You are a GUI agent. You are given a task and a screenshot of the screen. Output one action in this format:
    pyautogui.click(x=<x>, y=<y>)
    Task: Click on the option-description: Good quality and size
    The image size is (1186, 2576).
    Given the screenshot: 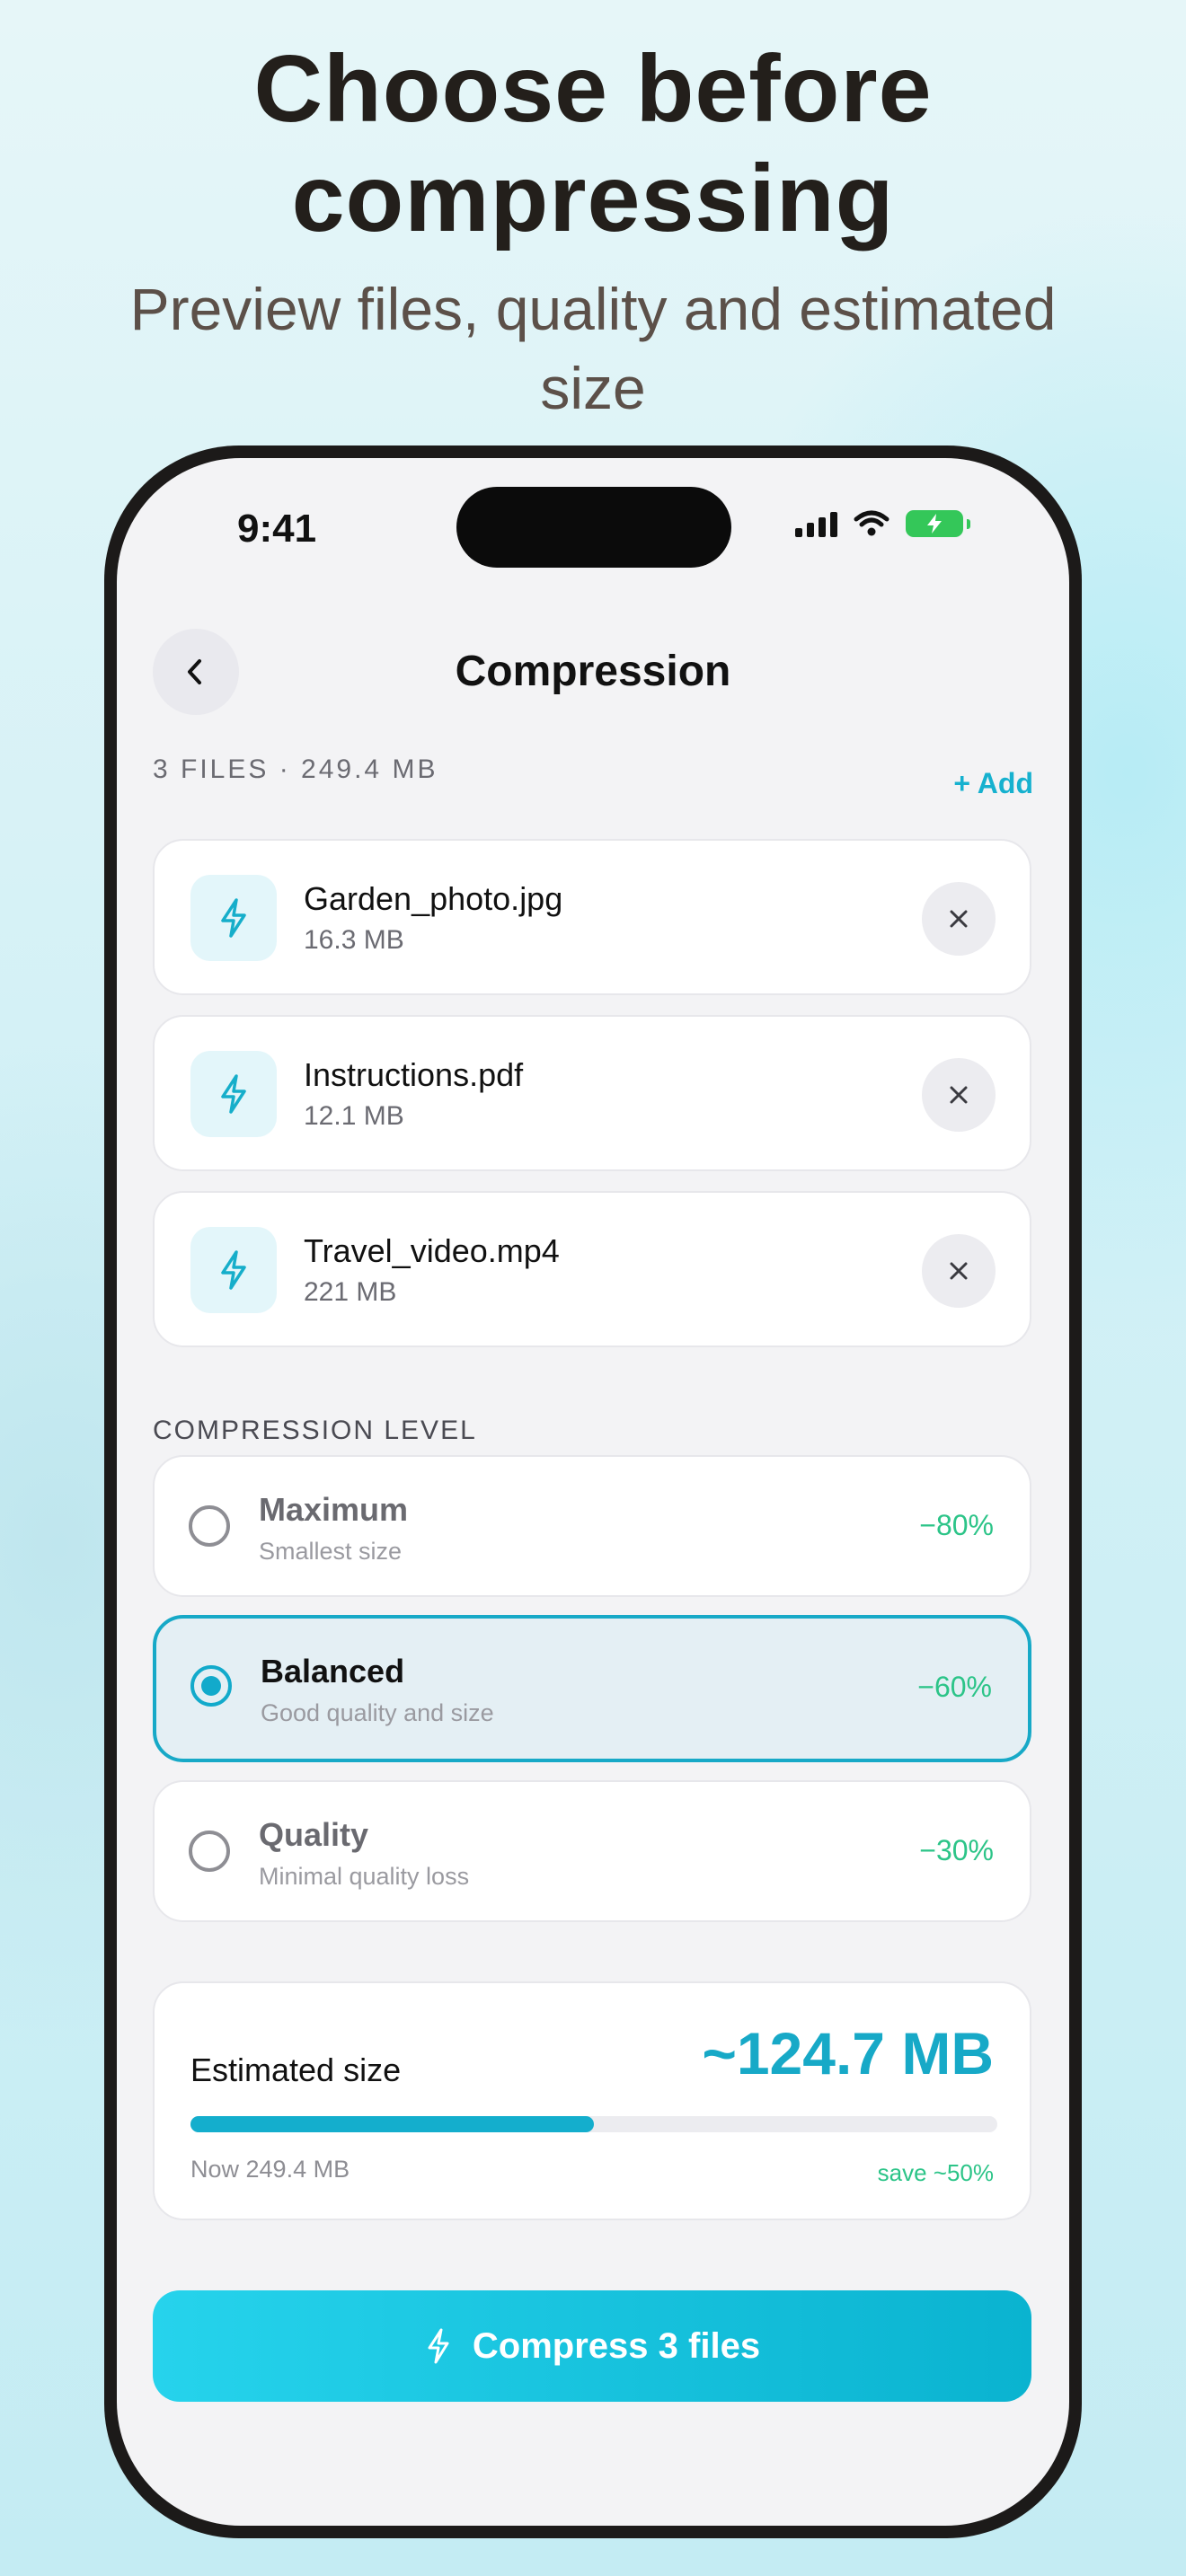 What is the action you would take?
    pyautogui.click(x=377, y=1712)
    